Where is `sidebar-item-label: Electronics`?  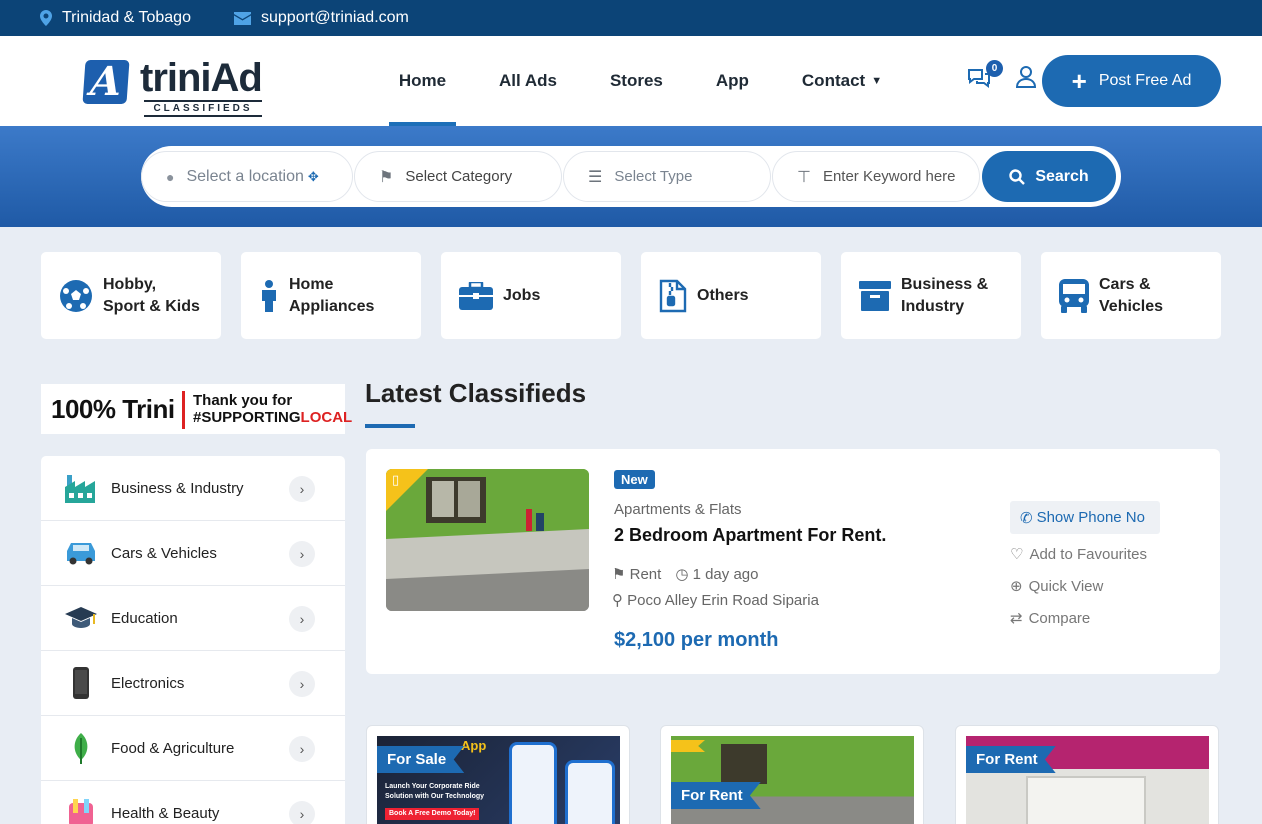 sidebar-item-label: Electronics is located at coordinates (148, 683).